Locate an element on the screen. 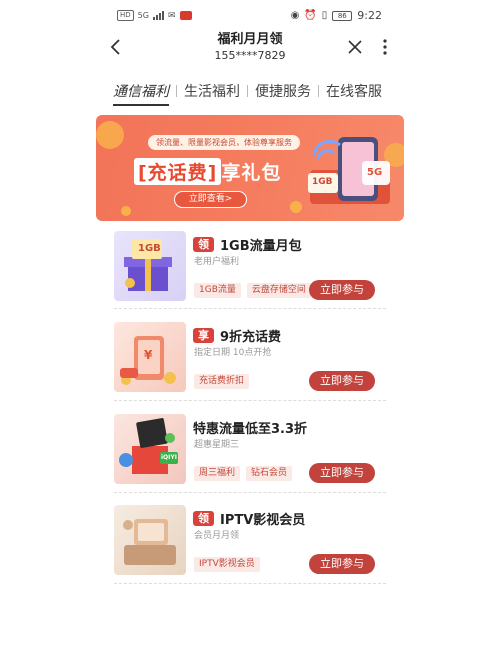  list-item: 1GB 领 1GB流量月包 老用户福利 1GB流量 云盘存储空间 立即参与 is located at coordinates (250, 267).